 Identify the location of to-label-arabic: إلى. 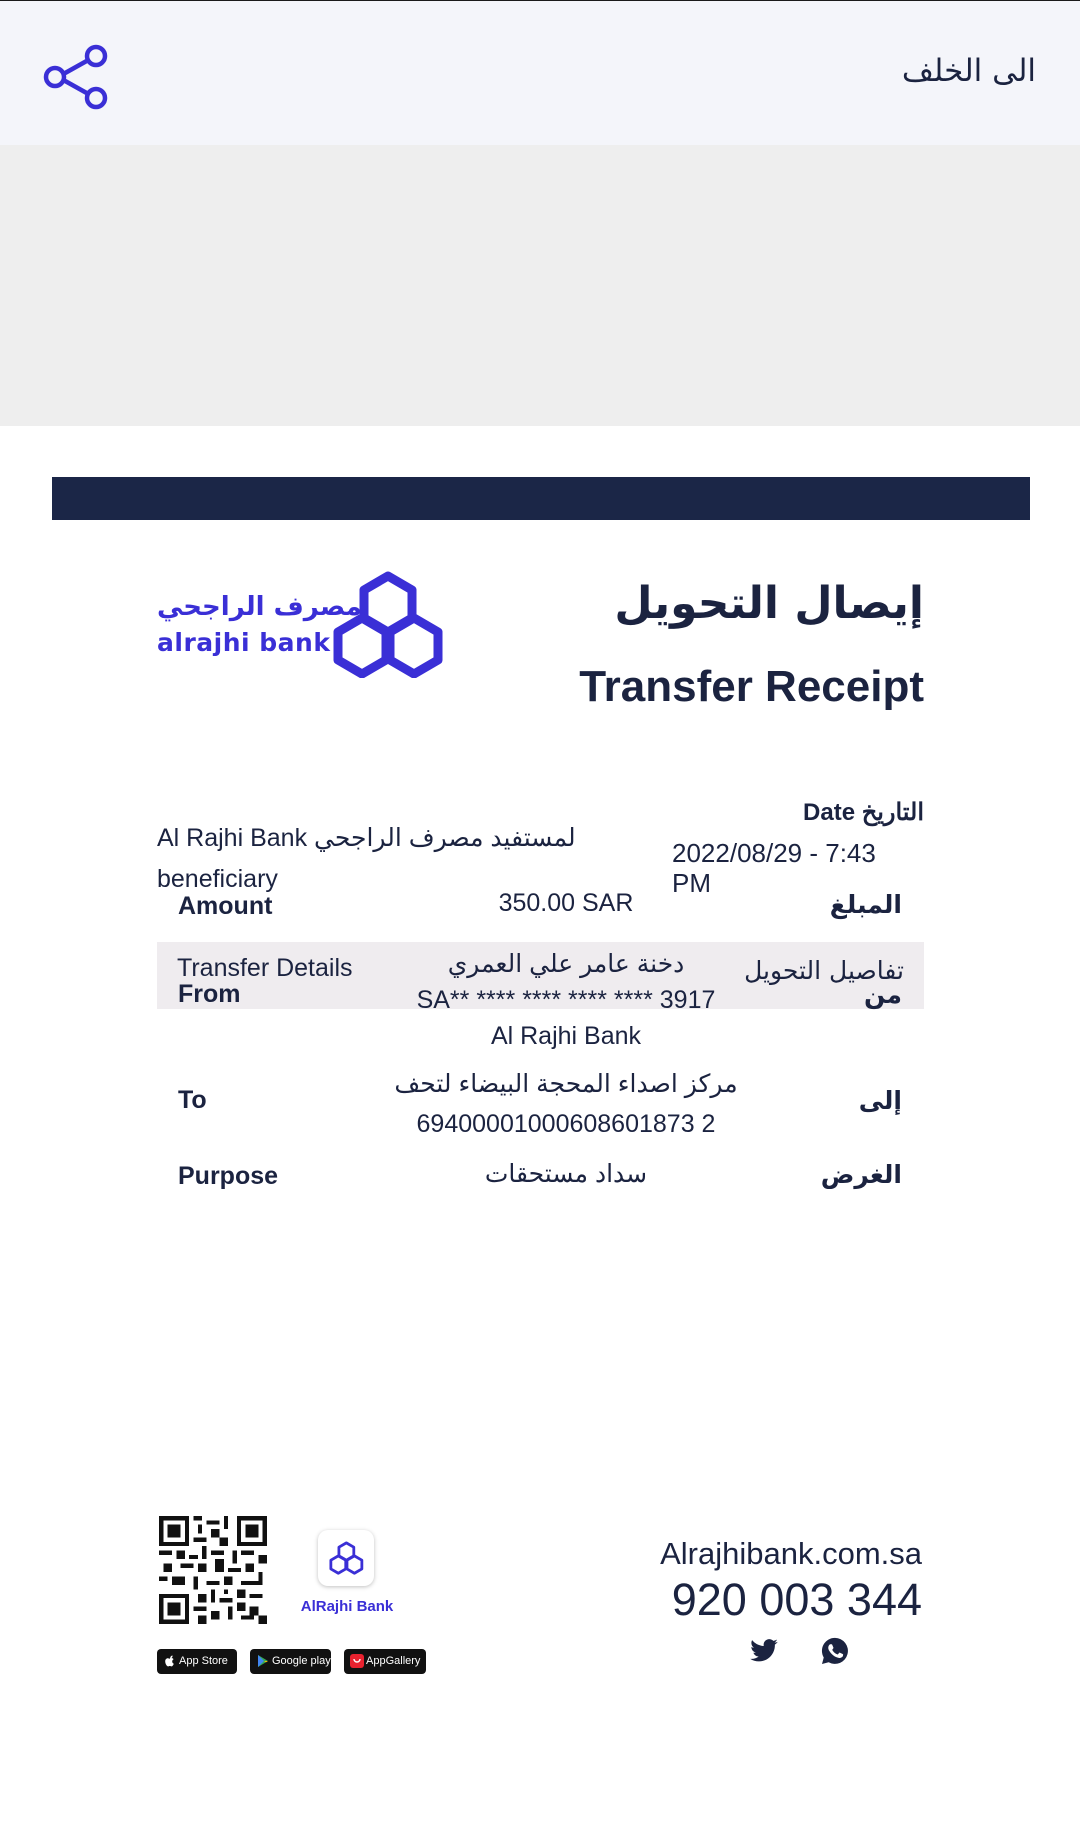
(880, 1100).